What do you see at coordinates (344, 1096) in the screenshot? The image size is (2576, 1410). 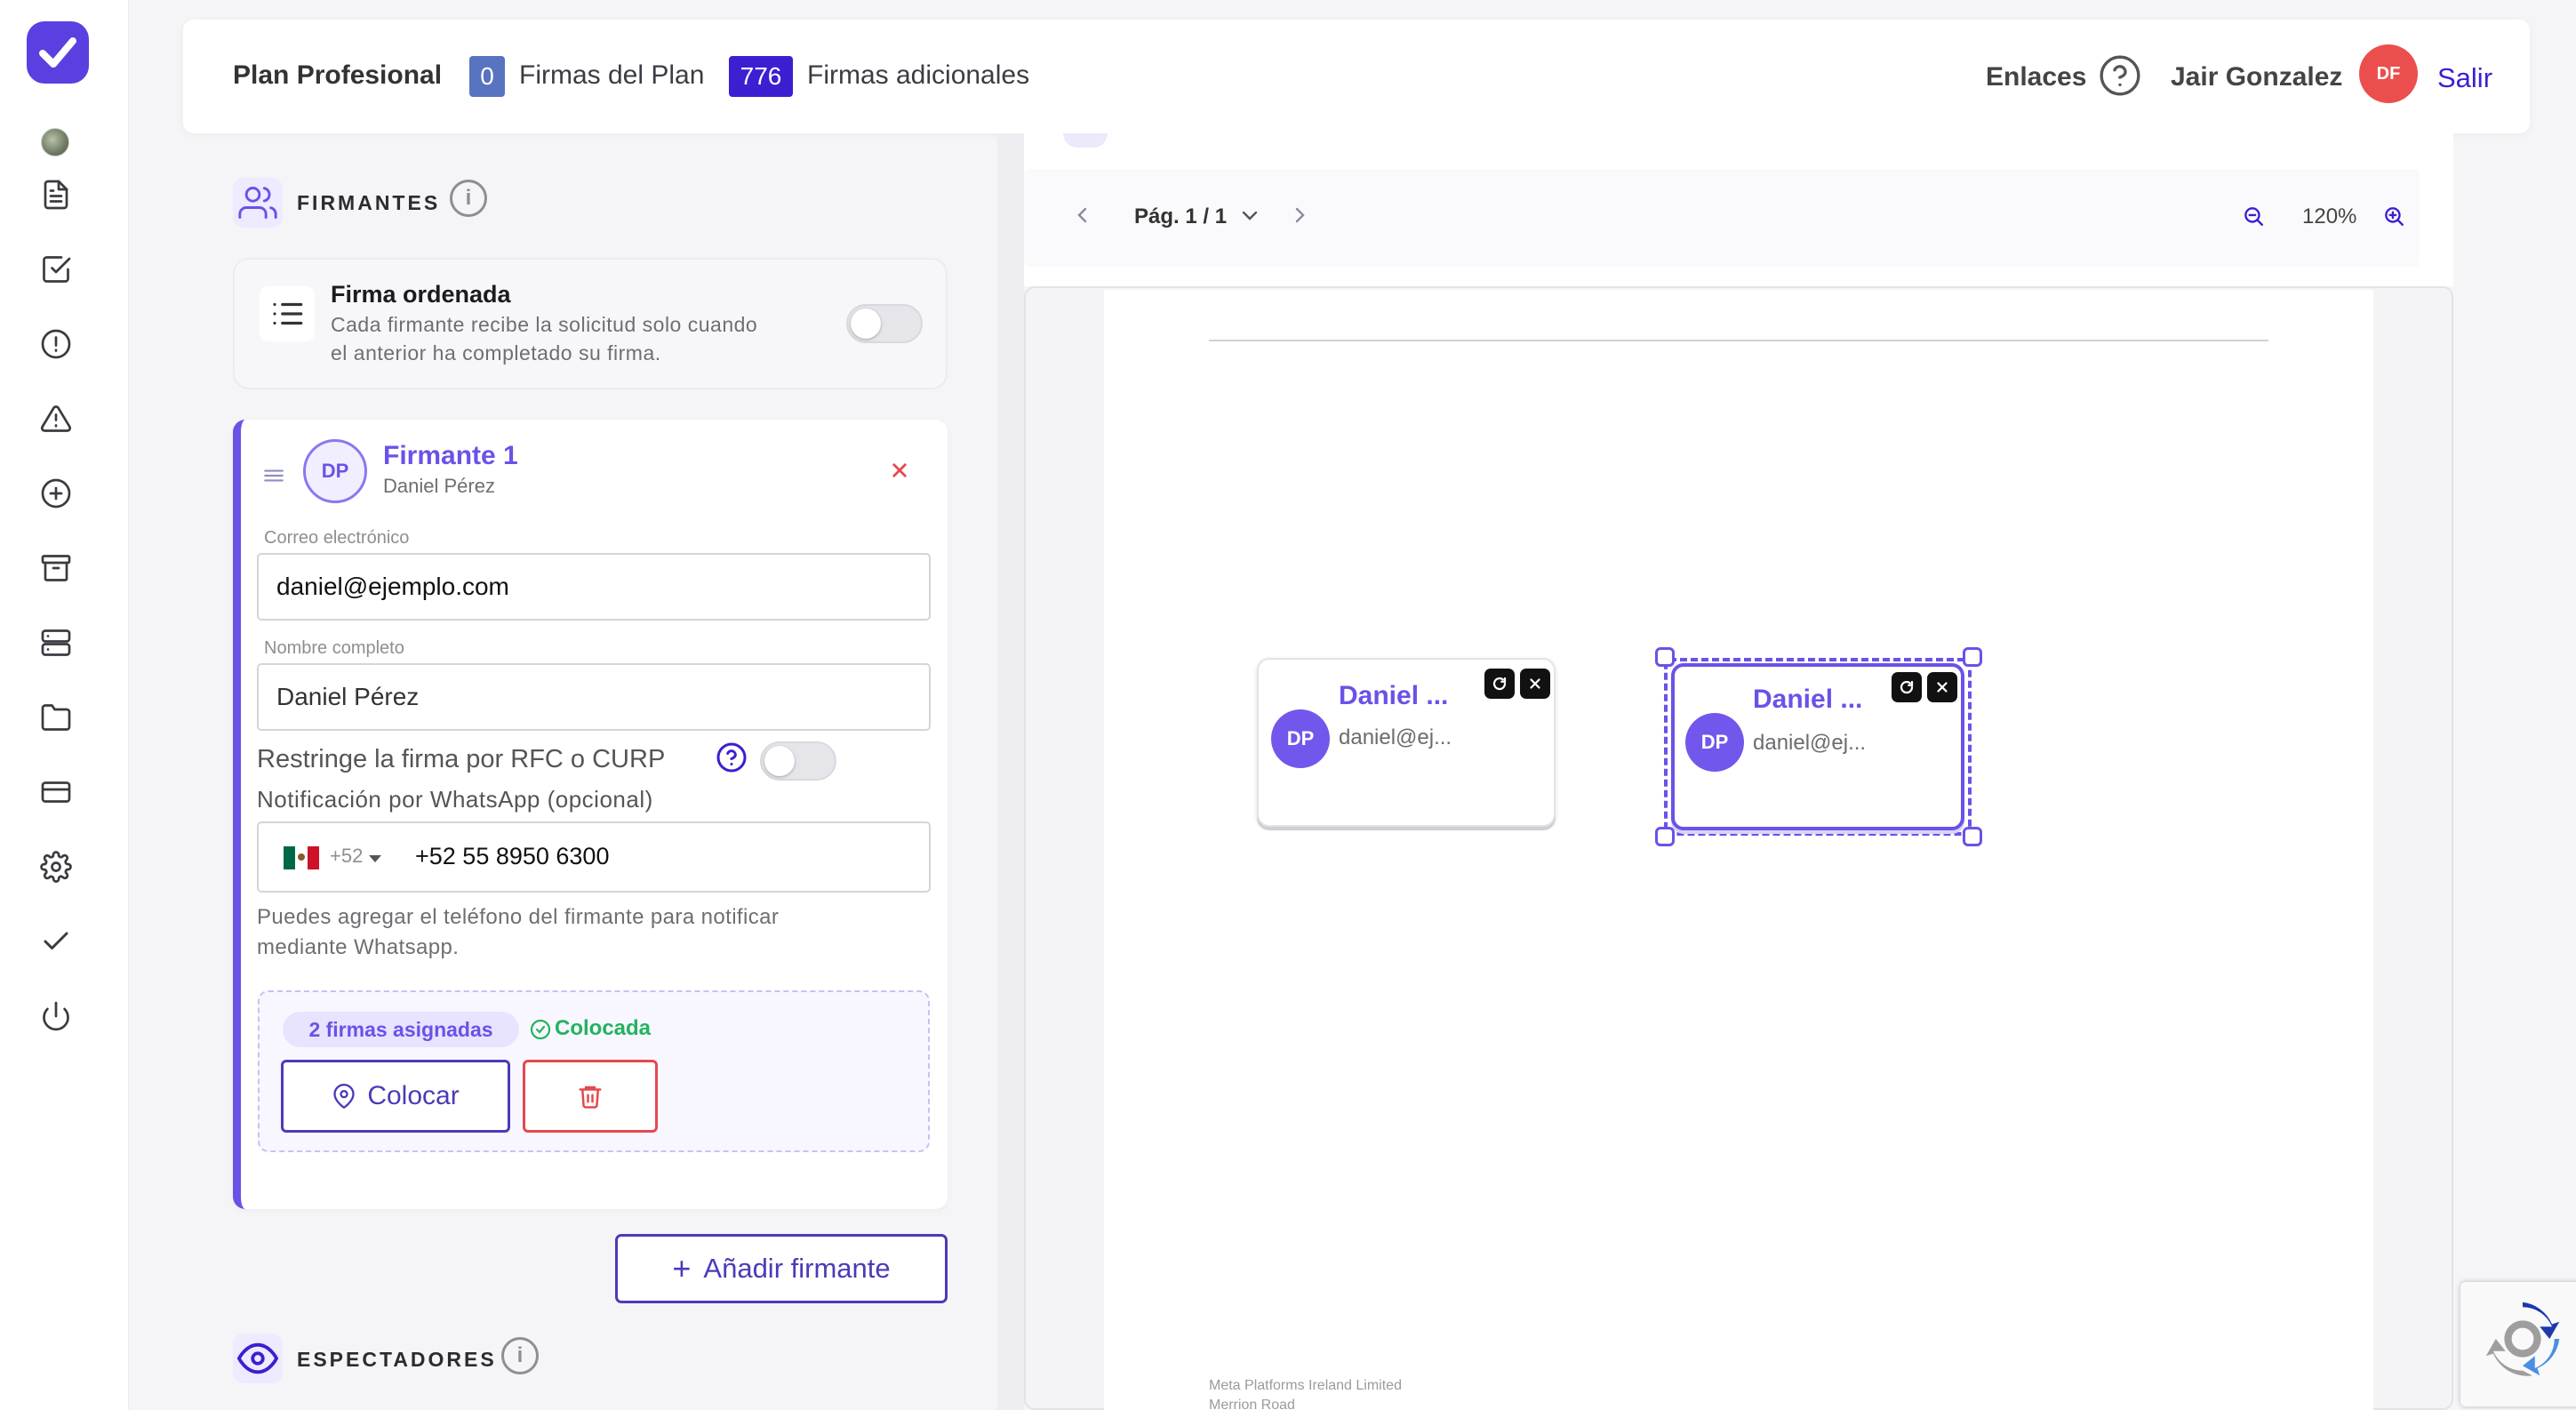 I see `map-pin-icon` at bounding box center [344, 1096].